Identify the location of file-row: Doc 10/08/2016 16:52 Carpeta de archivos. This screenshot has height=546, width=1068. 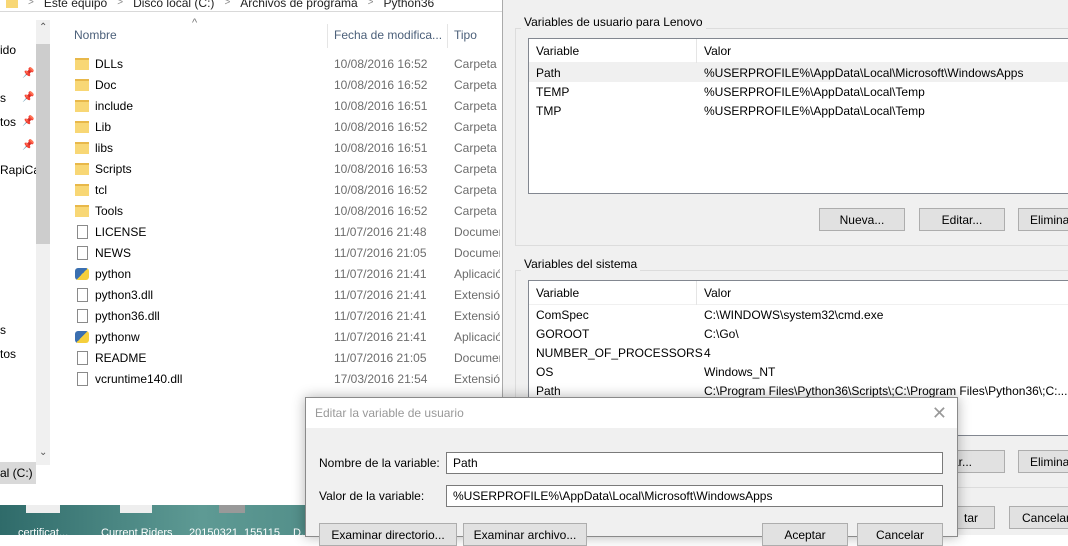
(285, 84).